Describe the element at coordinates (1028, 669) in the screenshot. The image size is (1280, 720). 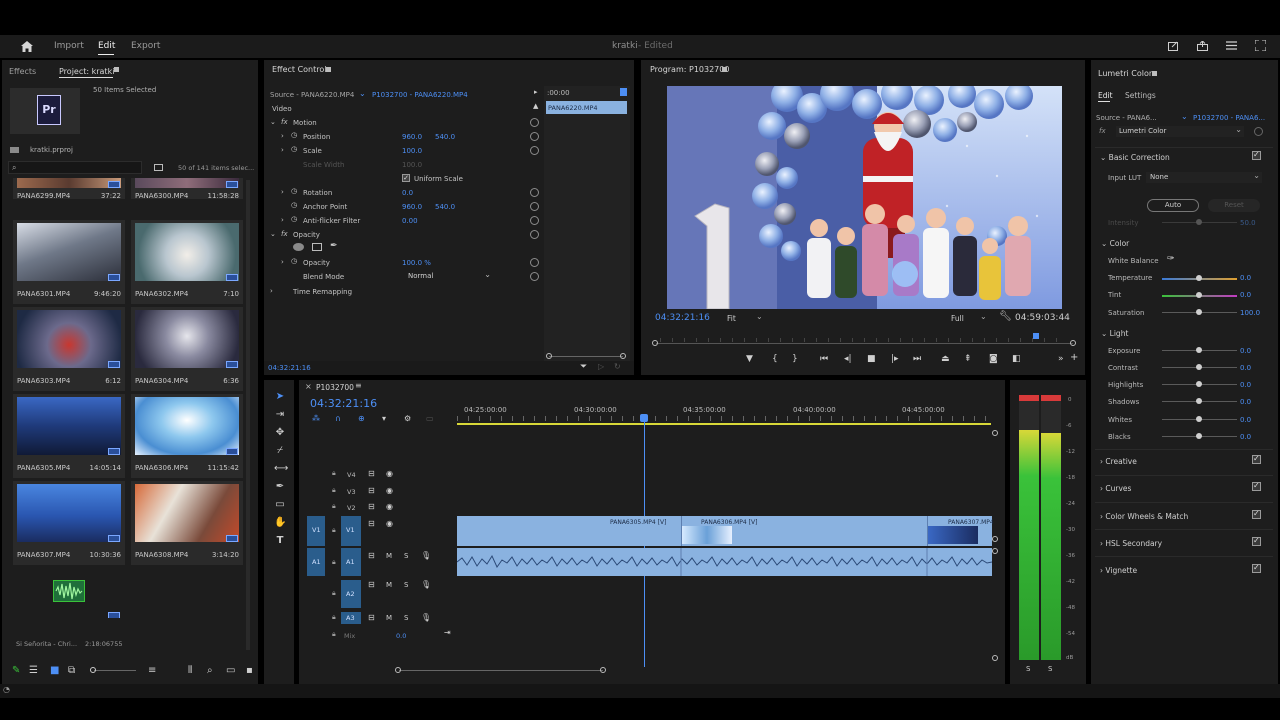
I see `solo-left-button: S` at that location.